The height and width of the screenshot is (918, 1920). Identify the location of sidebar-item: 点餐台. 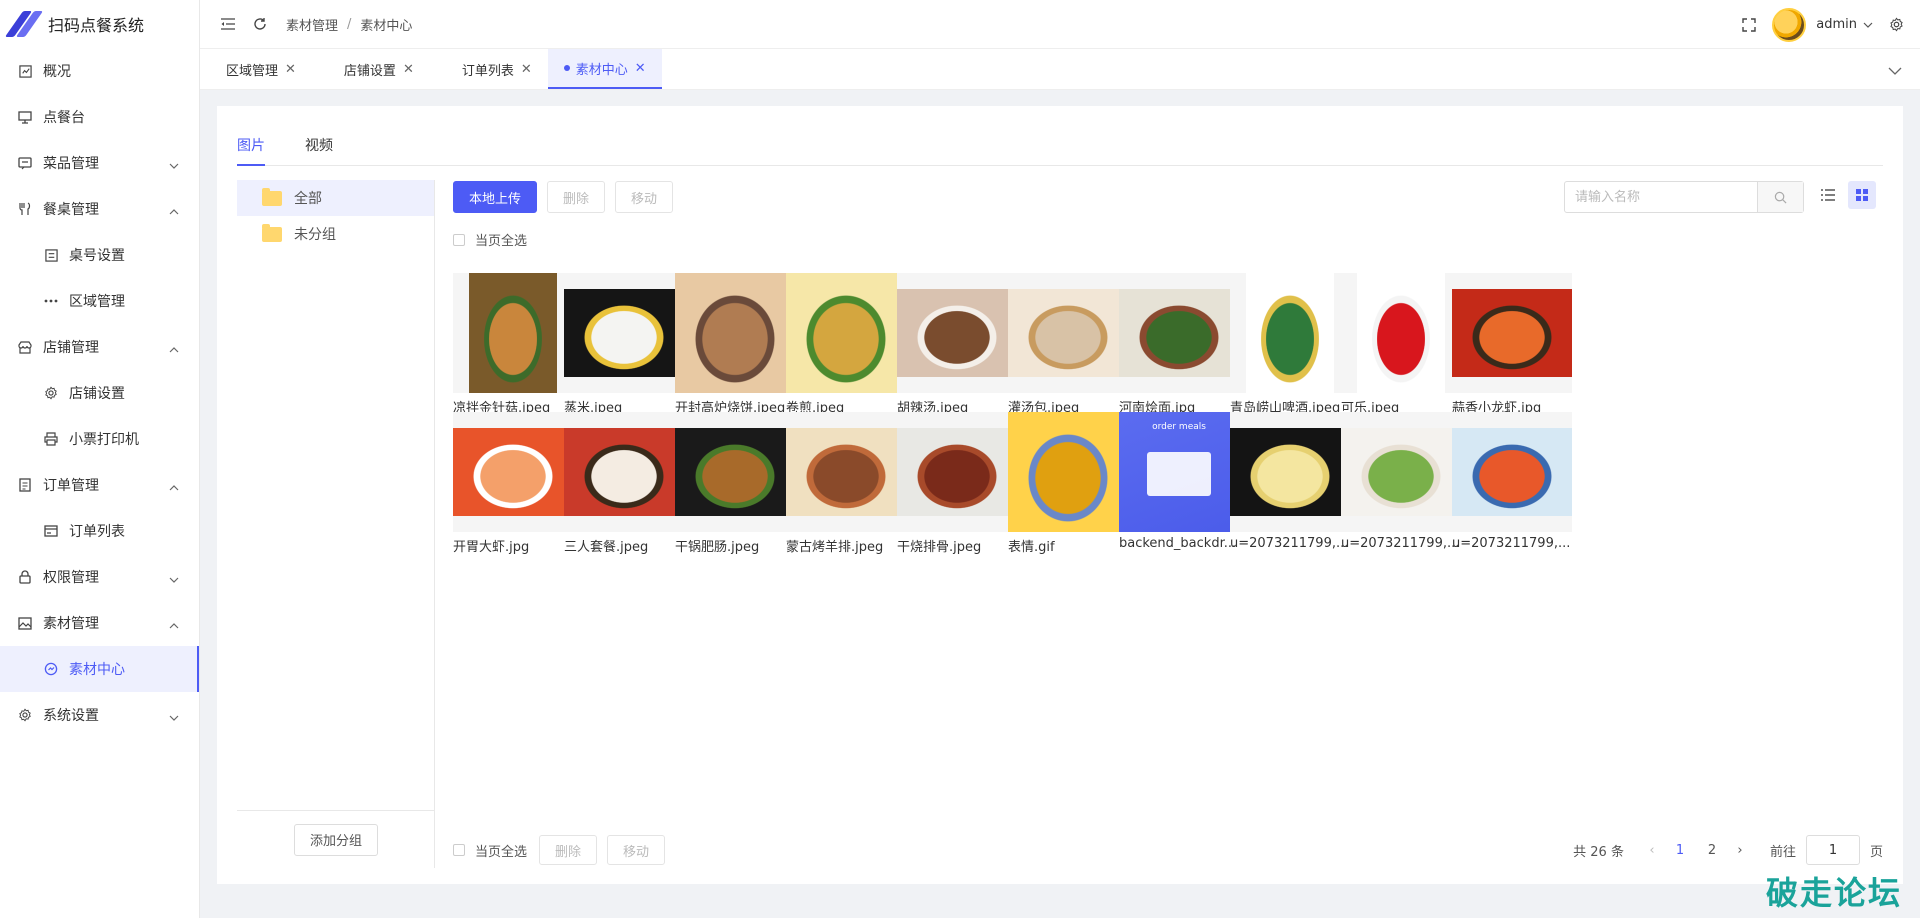
(99, 117).